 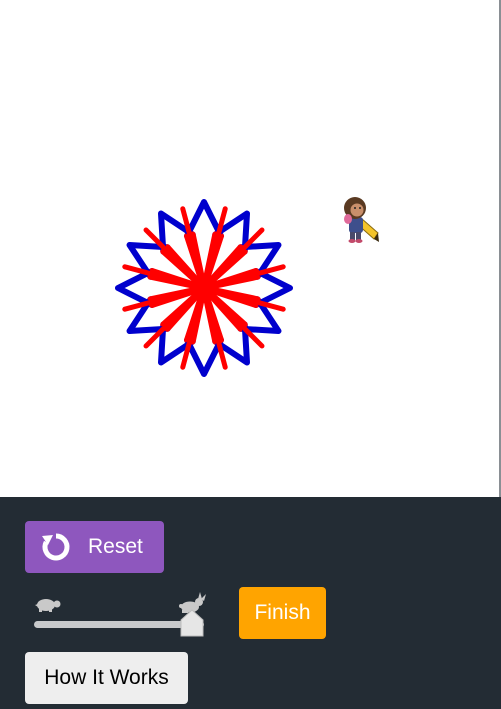 What do you see at coordinates (192, 623) in the screenshot?
I see `slider-thumb` at bounding box center [192, 623].